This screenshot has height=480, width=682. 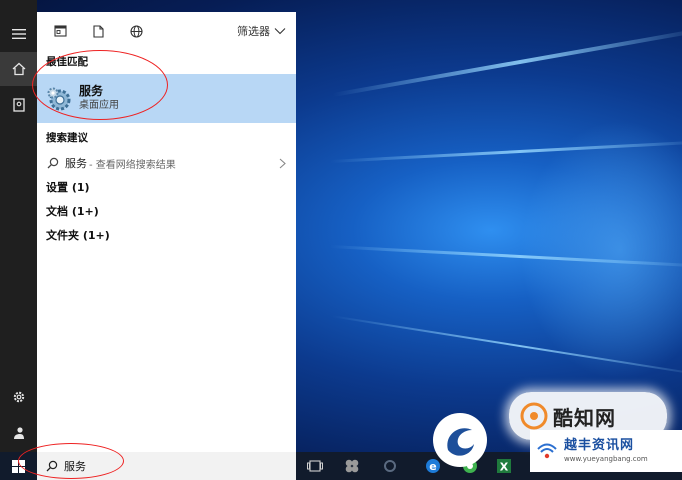 I want to click on watermark-logo-icon, so click(x=534, y=416).